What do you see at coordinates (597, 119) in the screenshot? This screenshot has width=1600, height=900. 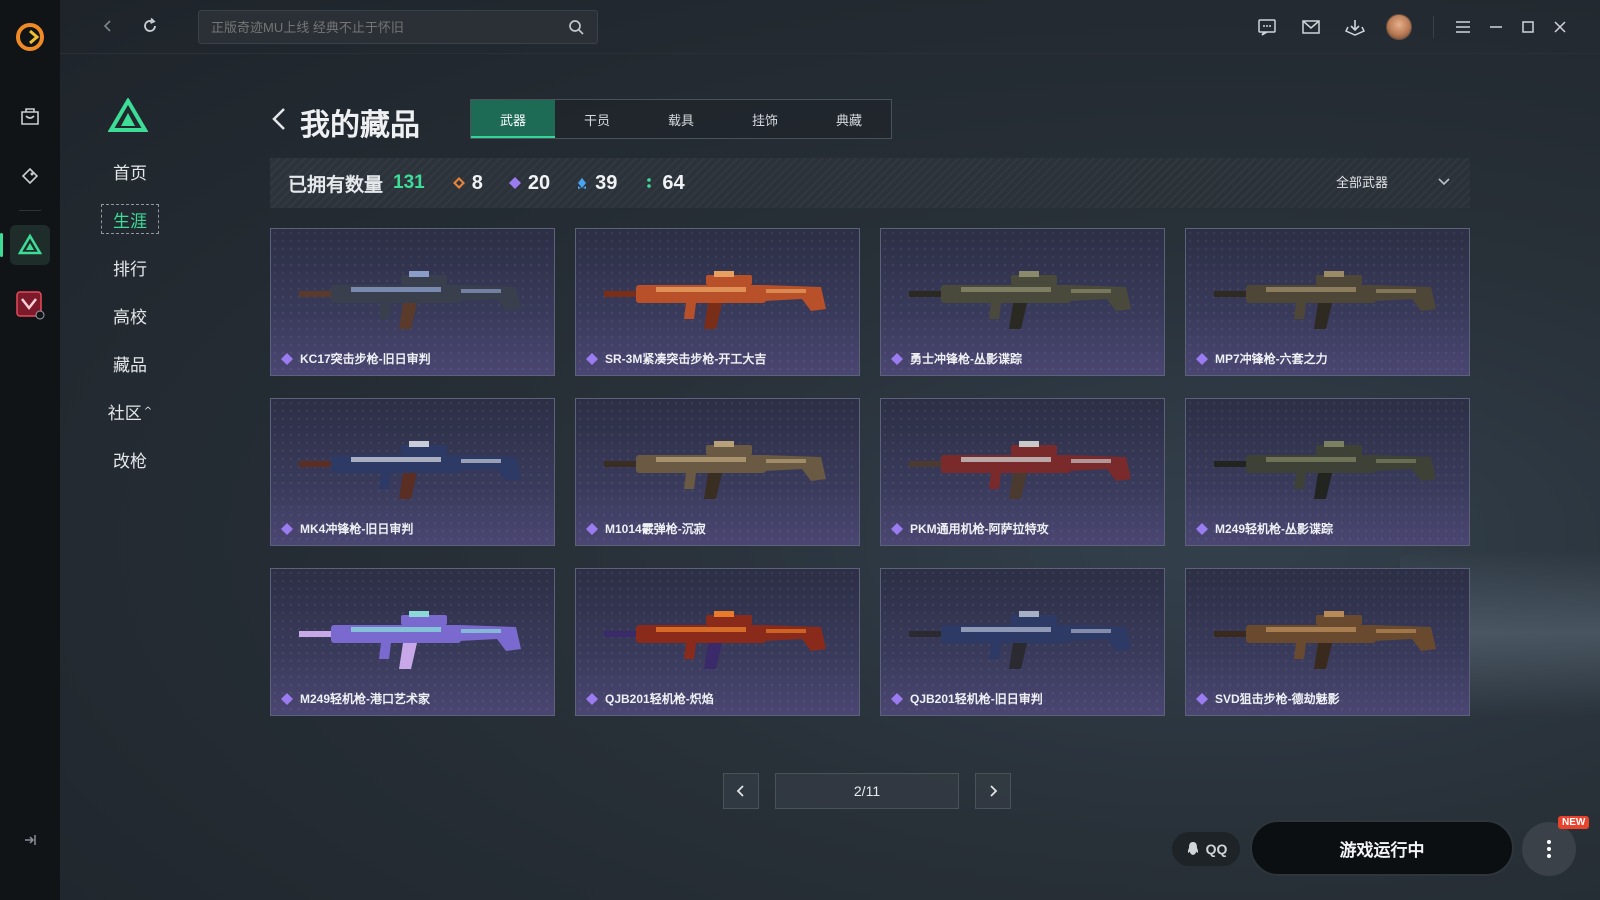 I see `tab-operators: 干员` at bounding box center [597, 119].